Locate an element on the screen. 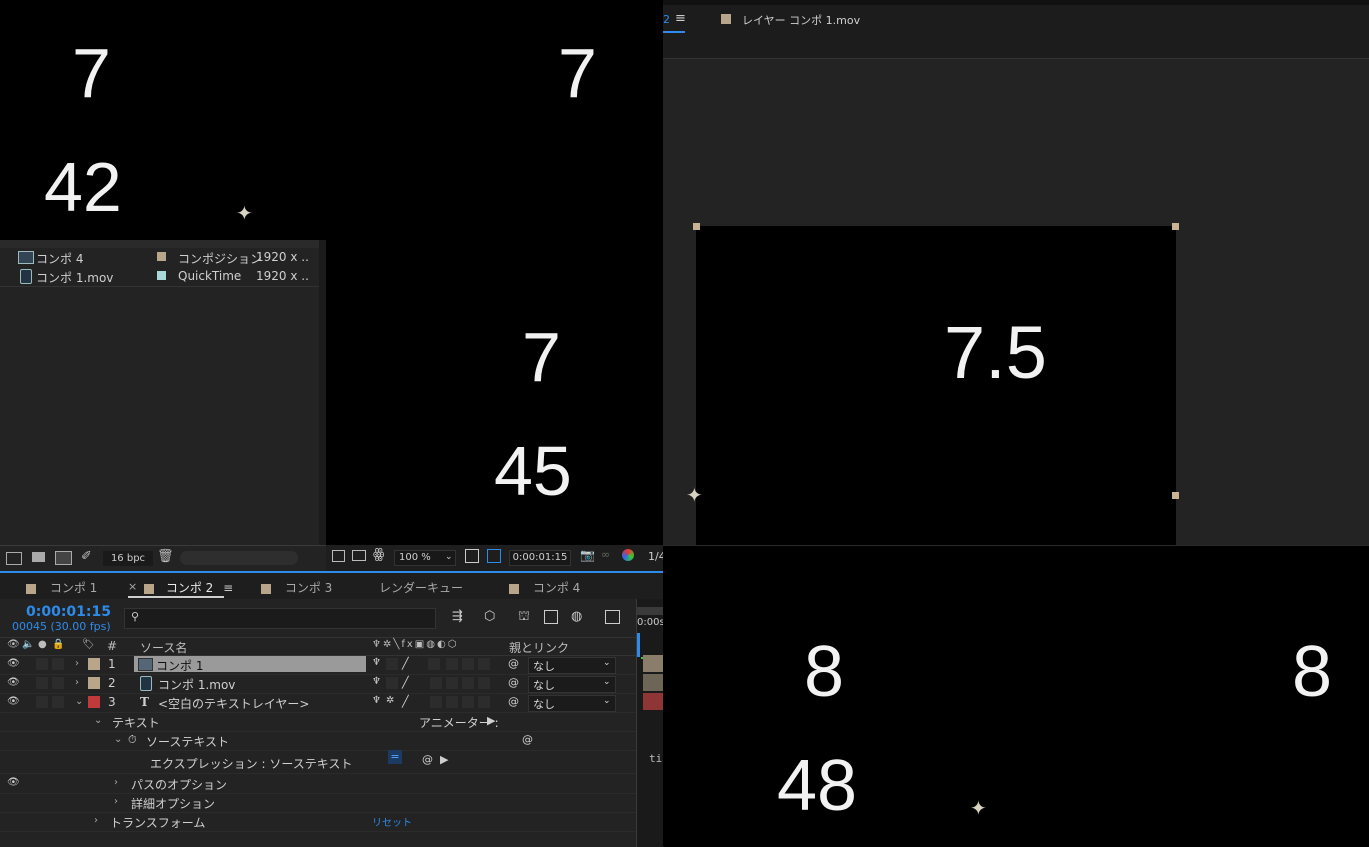 The height and width of the screenshot is (847, 1369). color-channel-icon is located at coordinates (628, 555).